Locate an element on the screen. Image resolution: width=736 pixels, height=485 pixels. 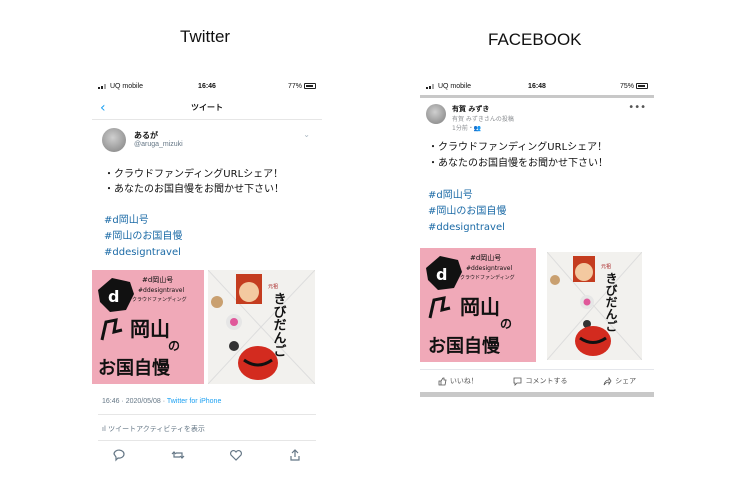
facebook-column-title: FACEBOOK is located at coordinates (535, 39).